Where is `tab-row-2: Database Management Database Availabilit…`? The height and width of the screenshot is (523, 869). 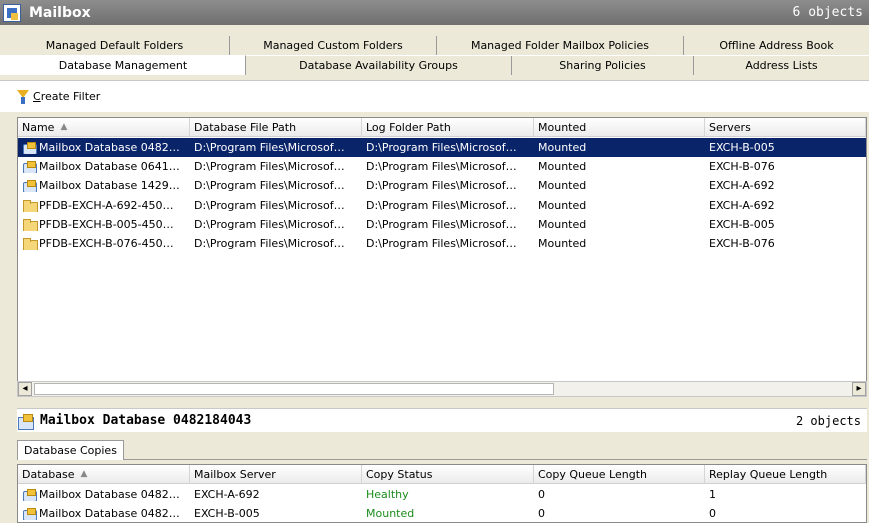 tab-row-2: Database Management Database Availabilit… is located at coordinates (434, 65).